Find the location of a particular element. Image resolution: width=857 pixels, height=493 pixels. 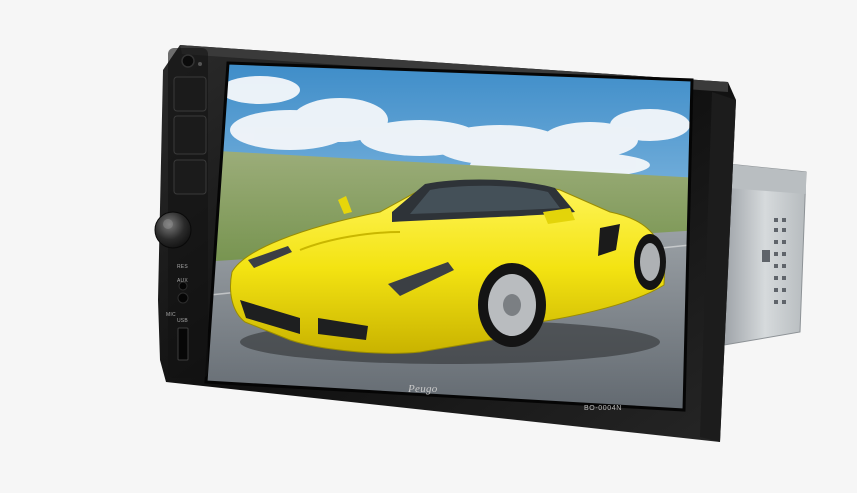

menu-button is located at coordinates (190, 177).